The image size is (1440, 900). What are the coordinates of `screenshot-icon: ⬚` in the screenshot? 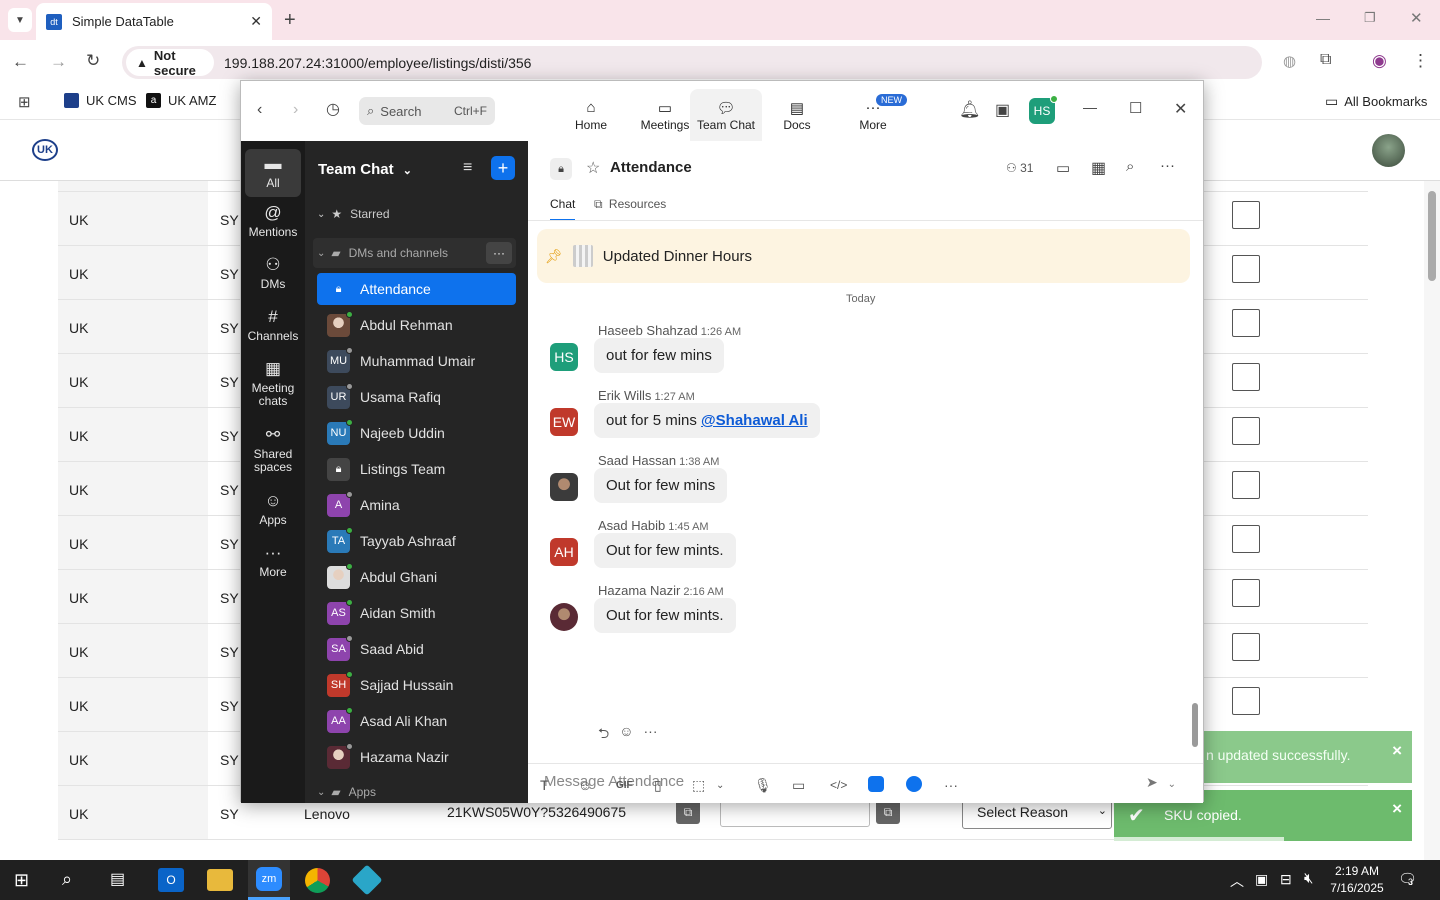 It's located at (704, 785).